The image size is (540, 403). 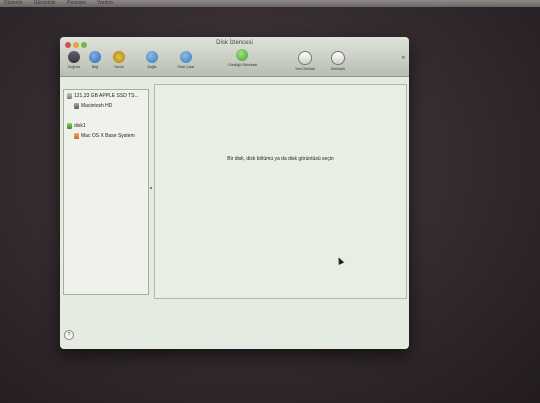 What do you see at coordinates (305, 58) in the screenshot?
I see `new-image-icon` at bounding box center [305, 58].